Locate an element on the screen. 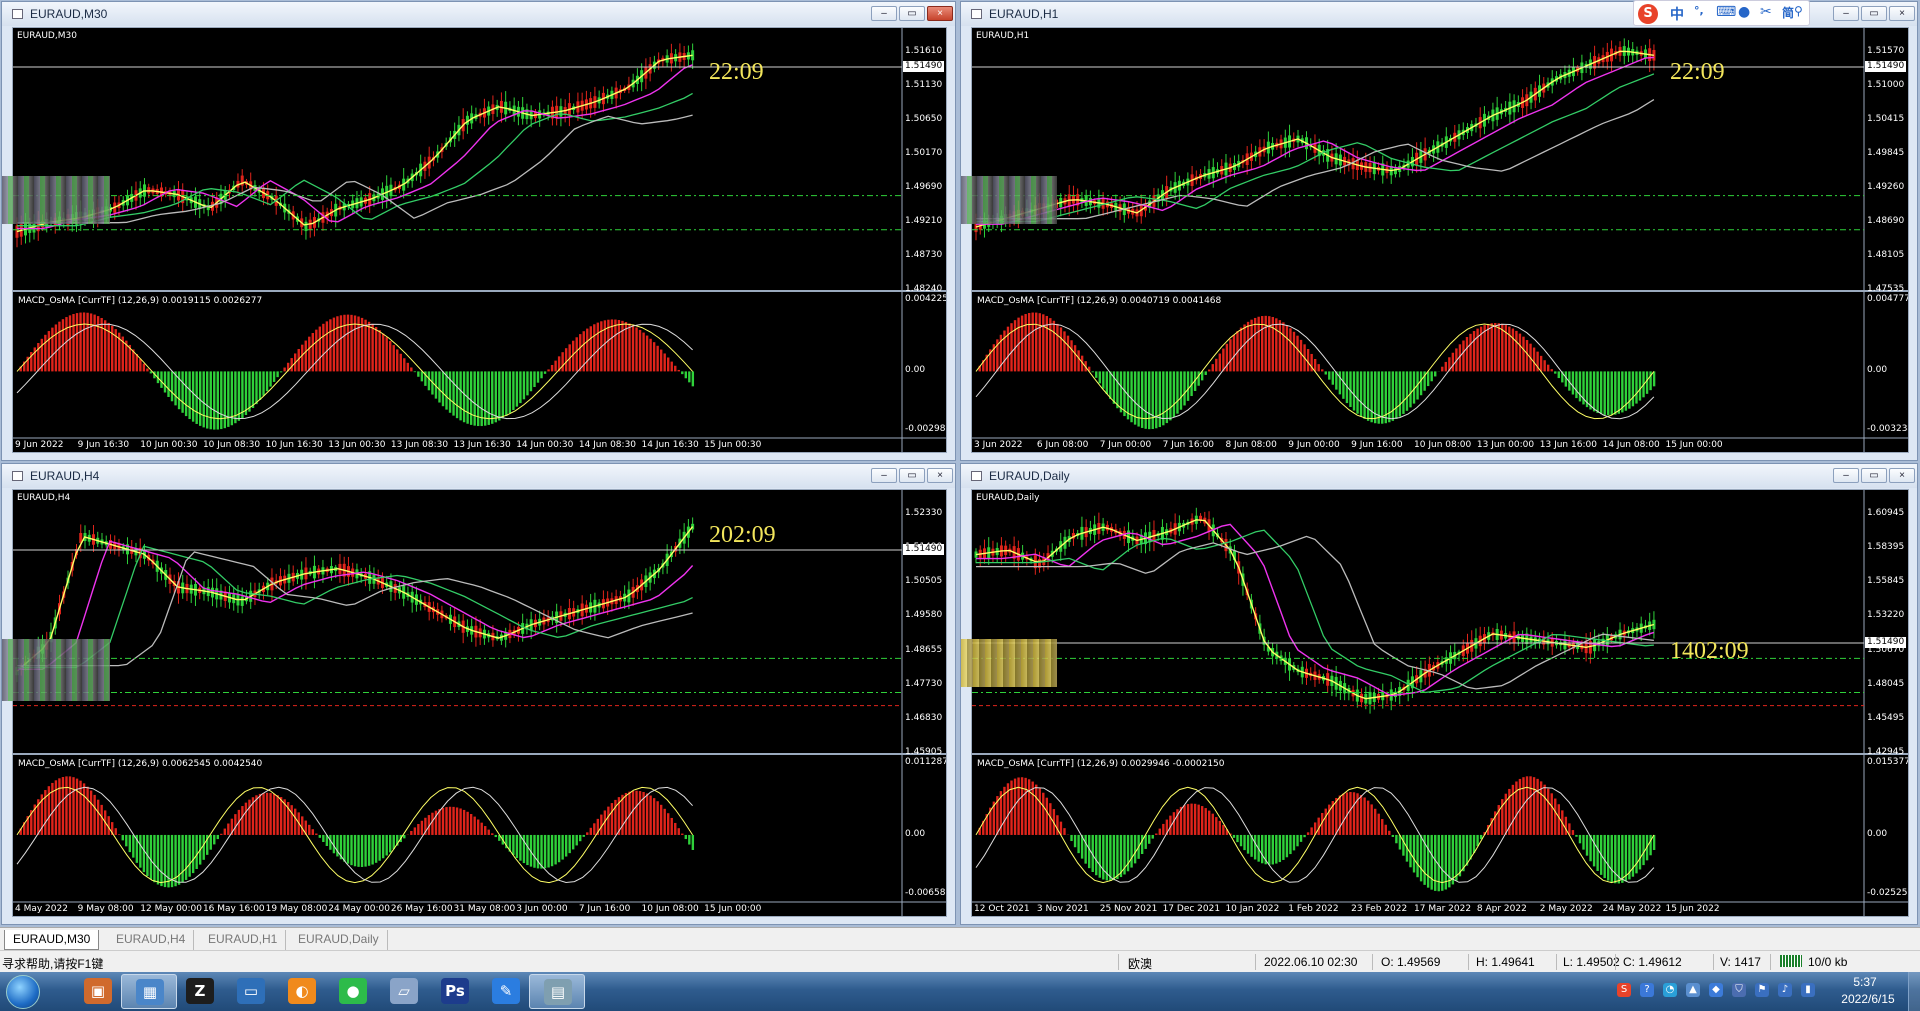 This screenshot has height=1011, width=1920. photoshop-icon: Ps is located at coordinates (455, 991).